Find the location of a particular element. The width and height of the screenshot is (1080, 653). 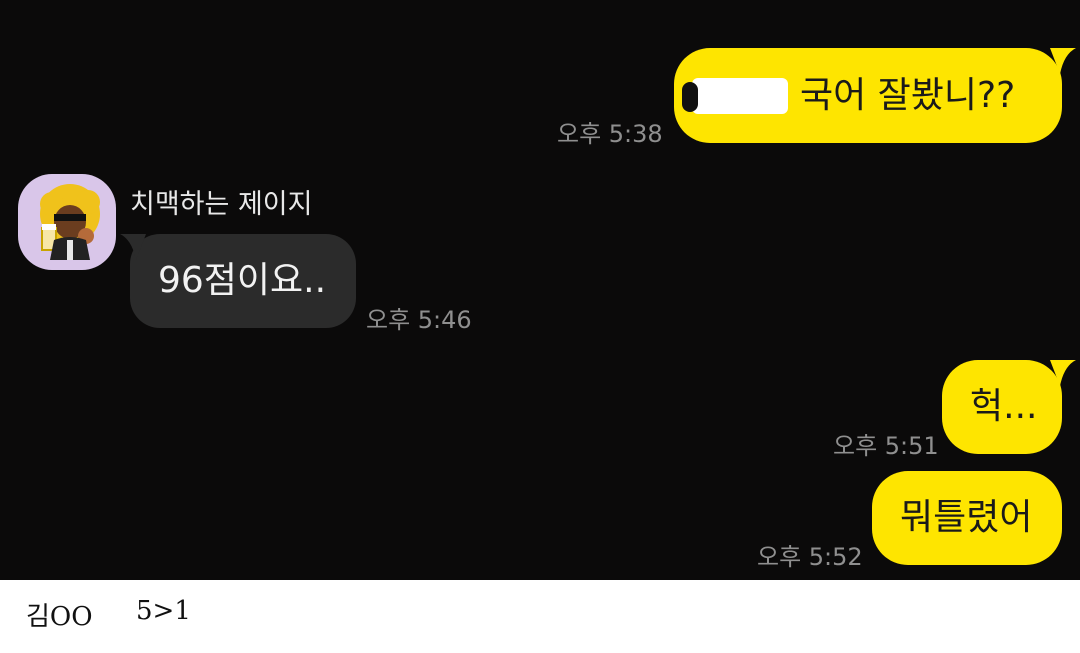

message-timestamp: 오후 5:51 is located at coordinates (886, 446).